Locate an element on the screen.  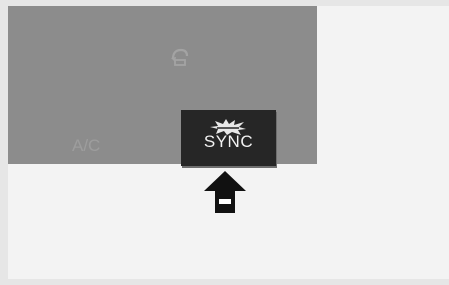
screen-border-bottom is located at coordinates (224, 282).